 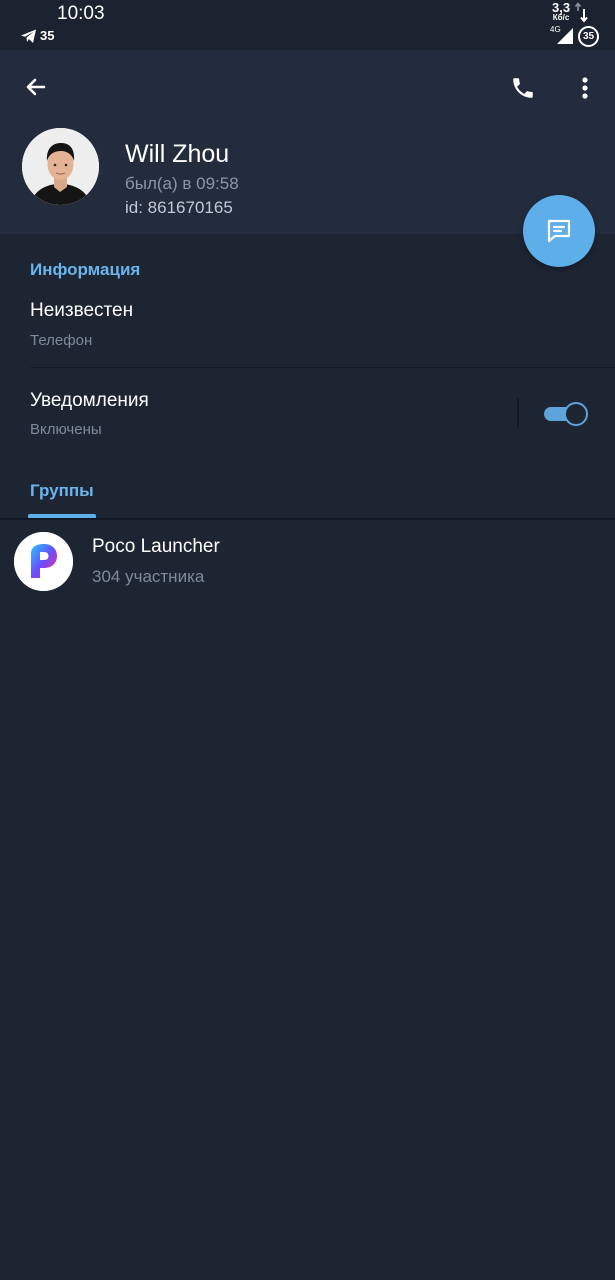 I want to click on notifications-status: Включены, so click(x=66, y=429).